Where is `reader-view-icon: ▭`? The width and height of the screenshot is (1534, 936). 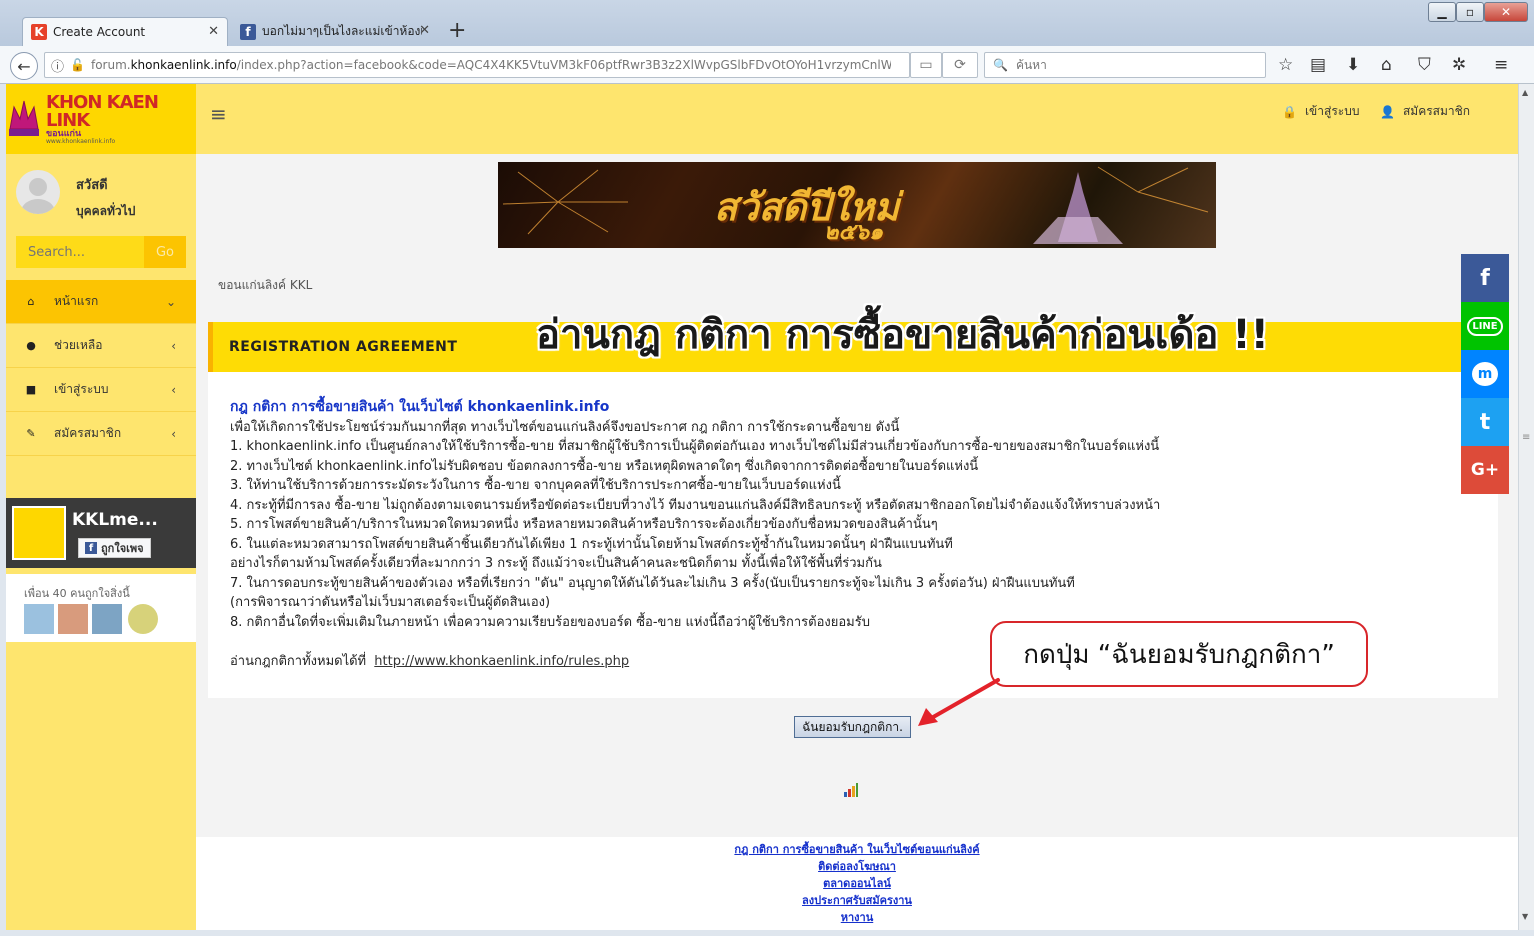
reader-view-icon: ▭ is located at coordinates (926, 65).